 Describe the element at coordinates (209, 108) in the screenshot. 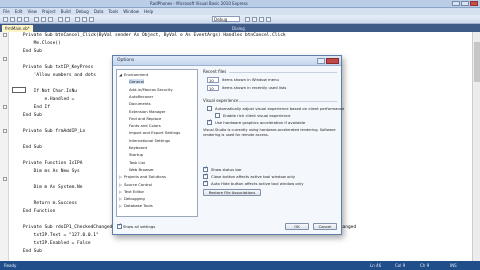

I see `auto-adjust-checkbox` at that location.